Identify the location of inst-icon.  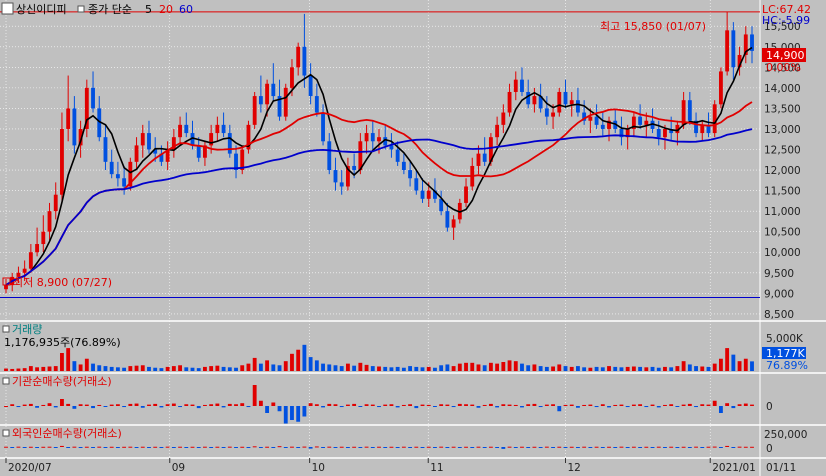
(6, 381).